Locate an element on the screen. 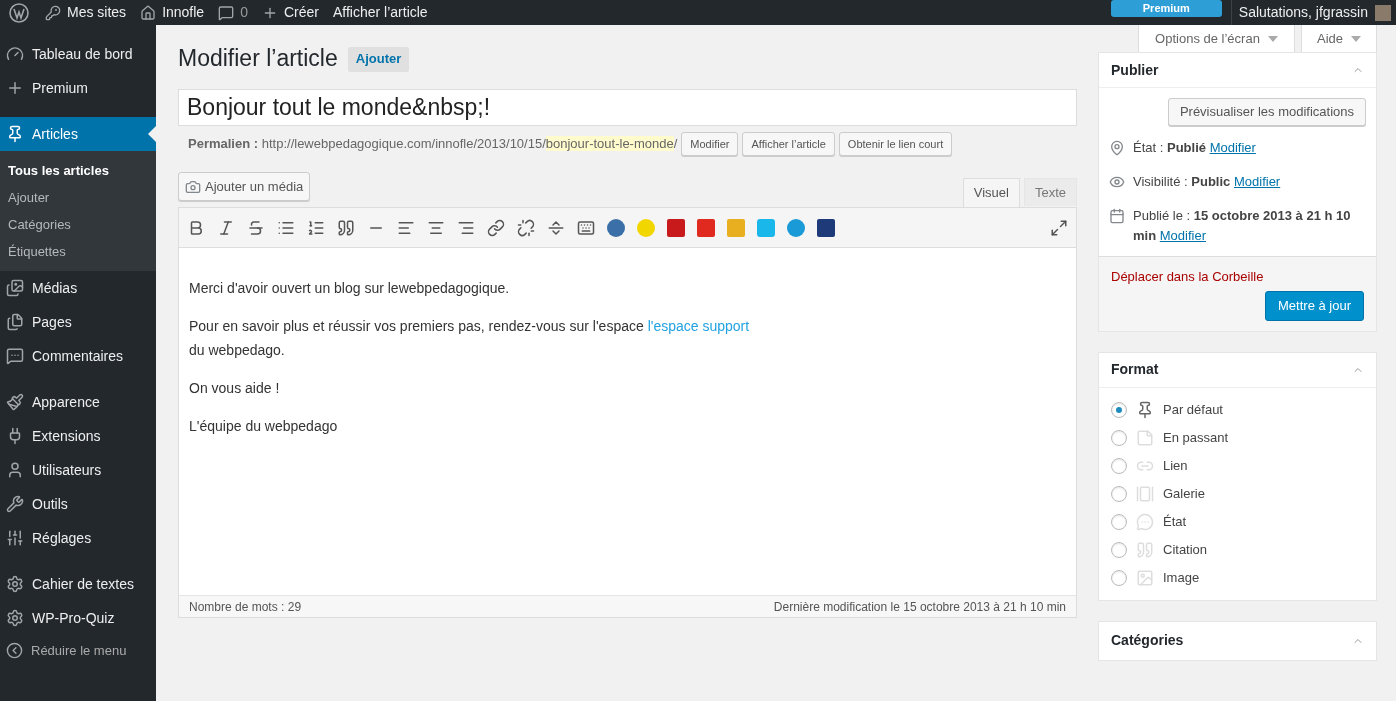 Image resolution: width=1396 pixels, height=701 pixels. format-label: En passant is located at coordinates (1196, 437).